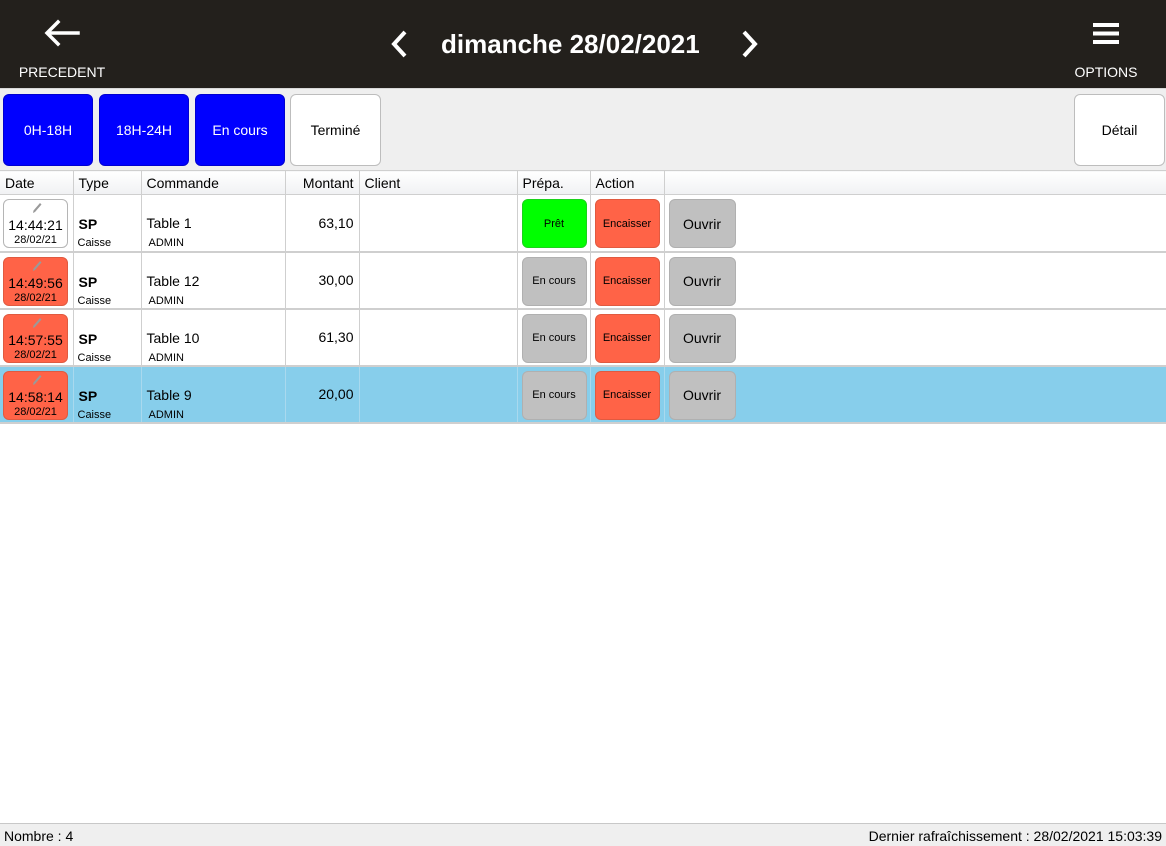 Image resolution: width=1166 pixels, height=846 pixels. I want to click on filter-en-cours-button: En cours, so click(240, 130).